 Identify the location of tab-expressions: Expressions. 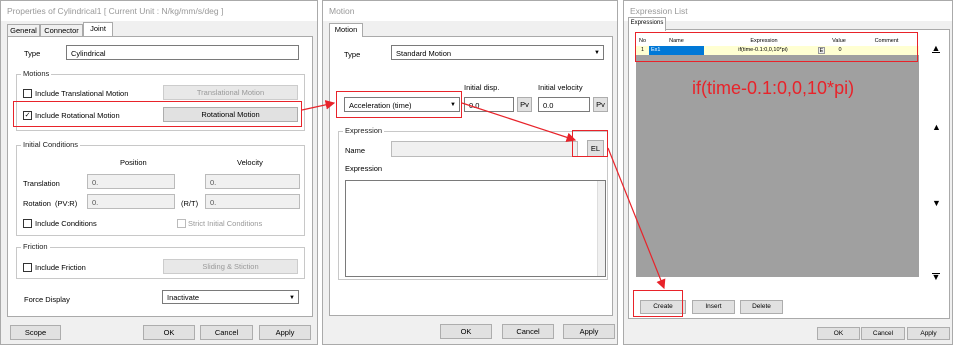
(647, 24).